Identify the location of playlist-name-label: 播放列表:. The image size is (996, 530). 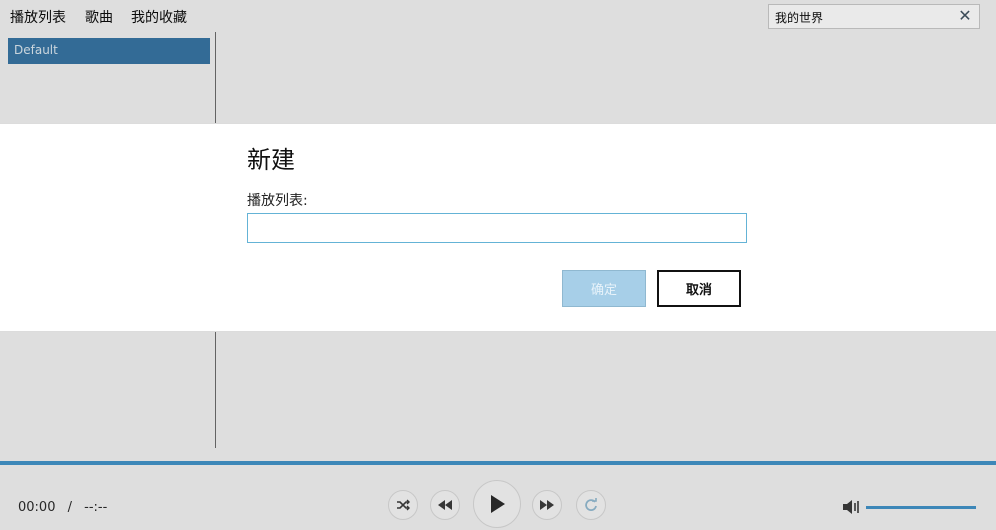
(277, 201).